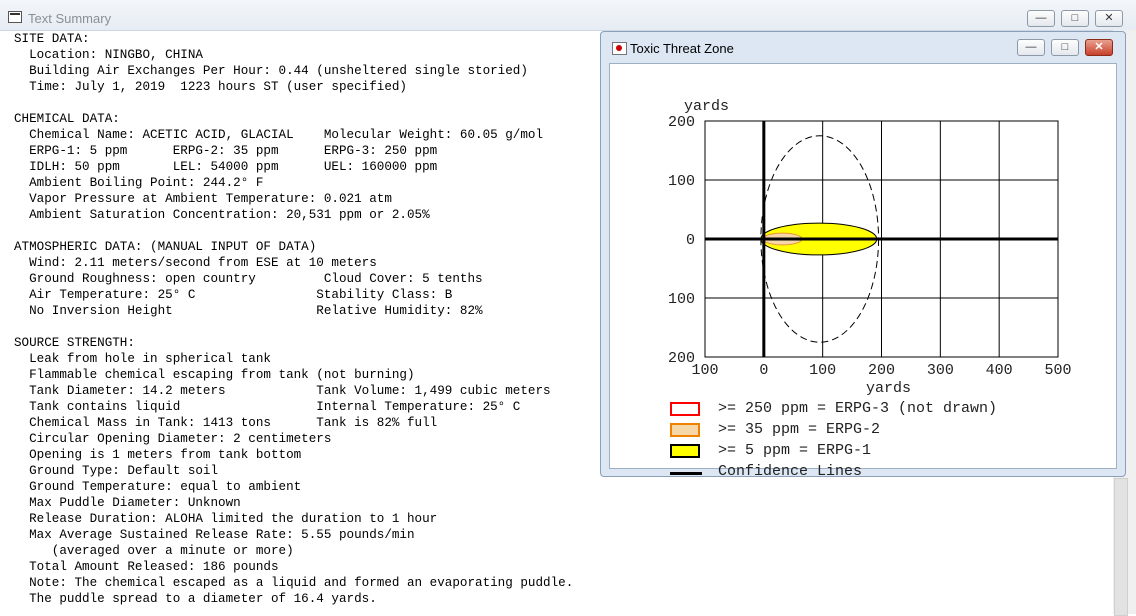 Image resolution: width=1136 pixels, height=616 pixels. What do you see at coordinates (999, 370) in the screenshot?
I see `x-tick-label: 400` at bounding box center [999, 370].